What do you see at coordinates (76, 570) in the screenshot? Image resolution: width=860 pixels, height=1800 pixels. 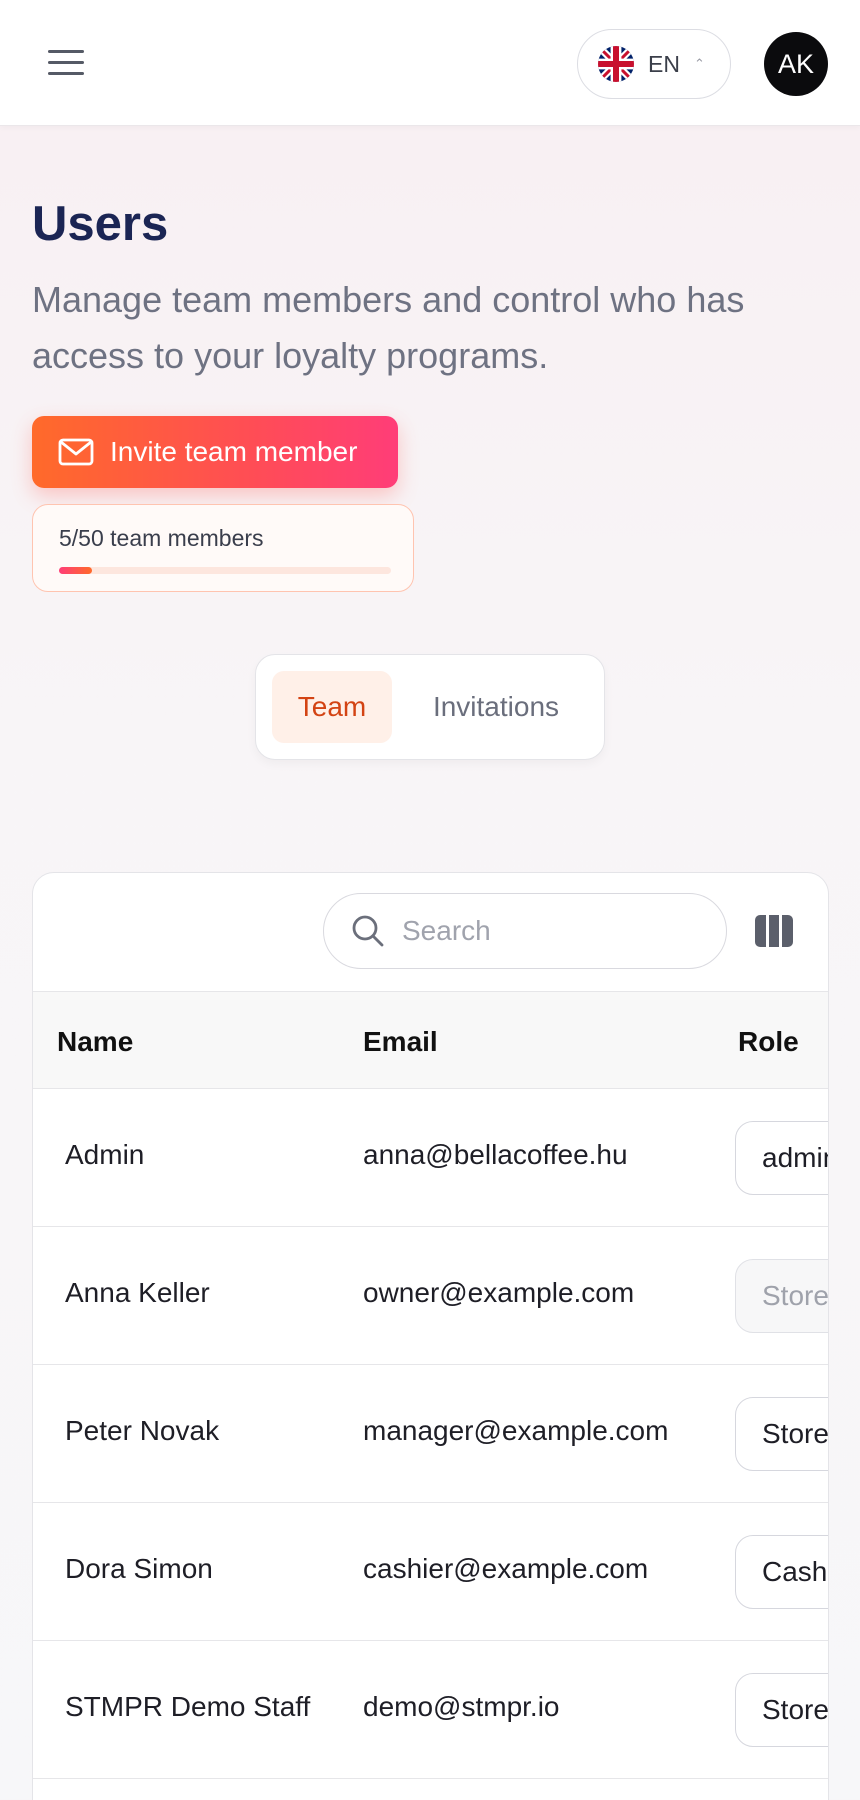 I see `quota-progress-fill` at bounding box center [76, 570].